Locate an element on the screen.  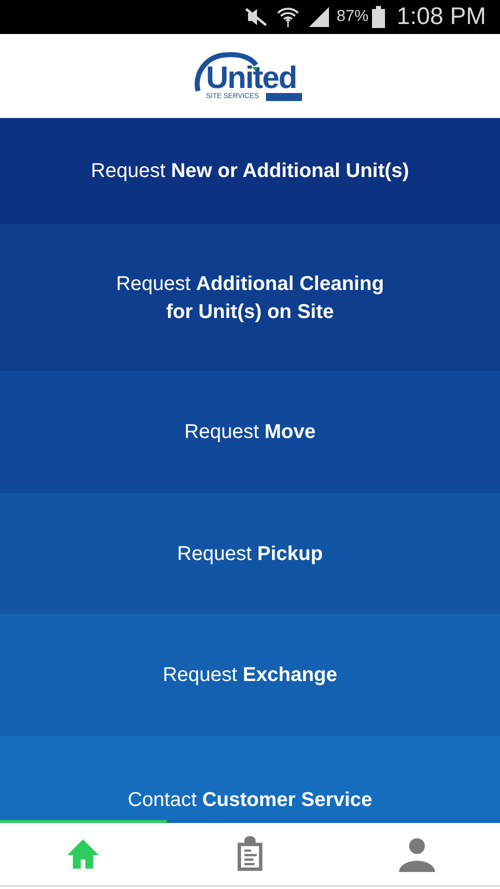
menu-button: Request Pickup is located at coordinates (250, 553).